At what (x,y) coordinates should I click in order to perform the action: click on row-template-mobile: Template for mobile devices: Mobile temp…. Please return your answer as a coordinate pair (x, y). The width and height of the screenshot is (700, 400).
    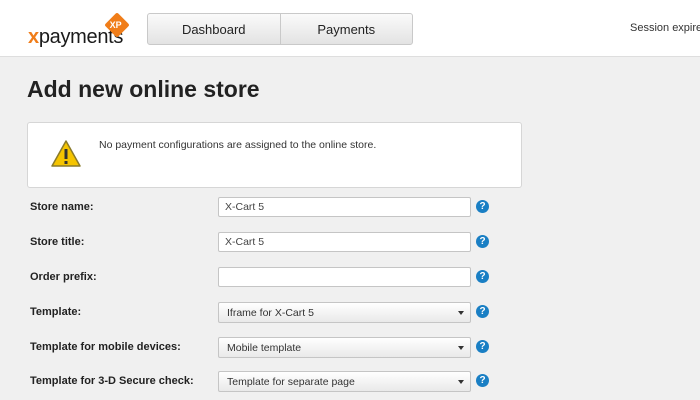
    Looking at the image, I should click on (265, 348).